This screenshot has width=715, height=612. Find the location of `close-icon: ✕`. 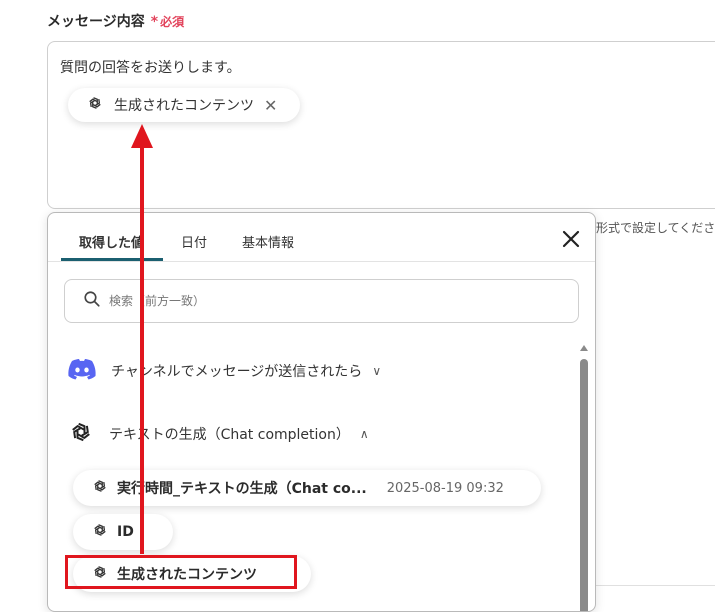

close-icon: ✕ is located at coordinates (270, 105).